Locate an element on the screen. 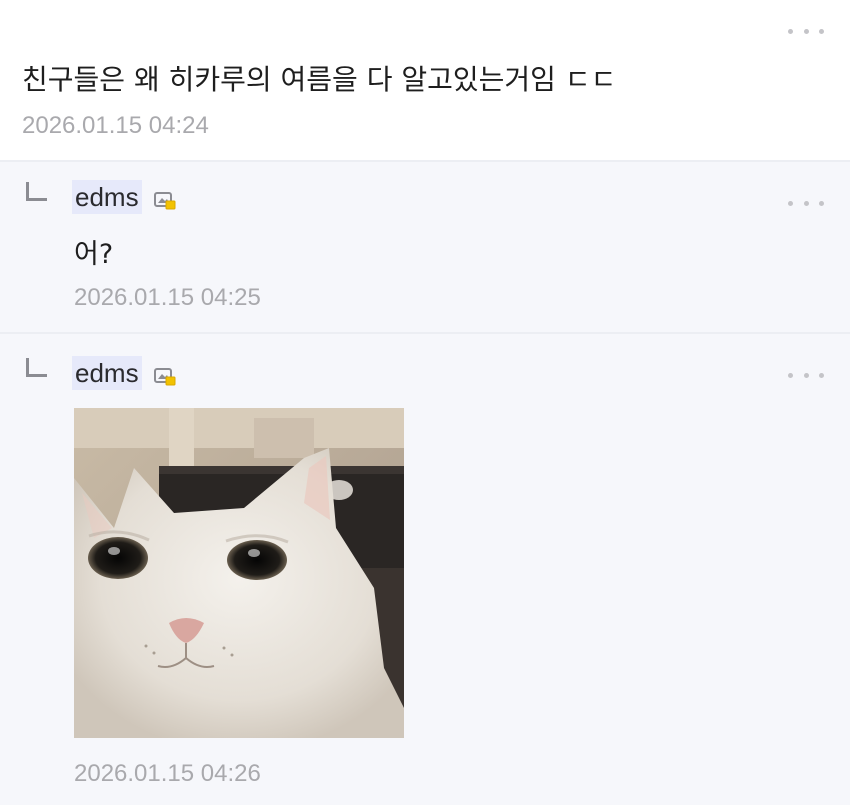 The height and width of the screenshot is (805, 850). comment-text: 친구들은 왜 히카루의 여름을 다 알고있는거임 ㄷㄷ is located at coordinates (319, 79).